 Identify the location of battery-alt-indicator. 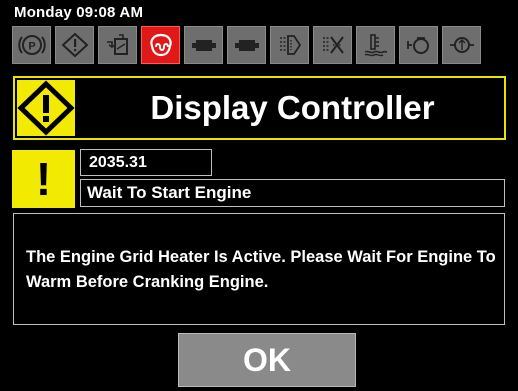
(246, 45).